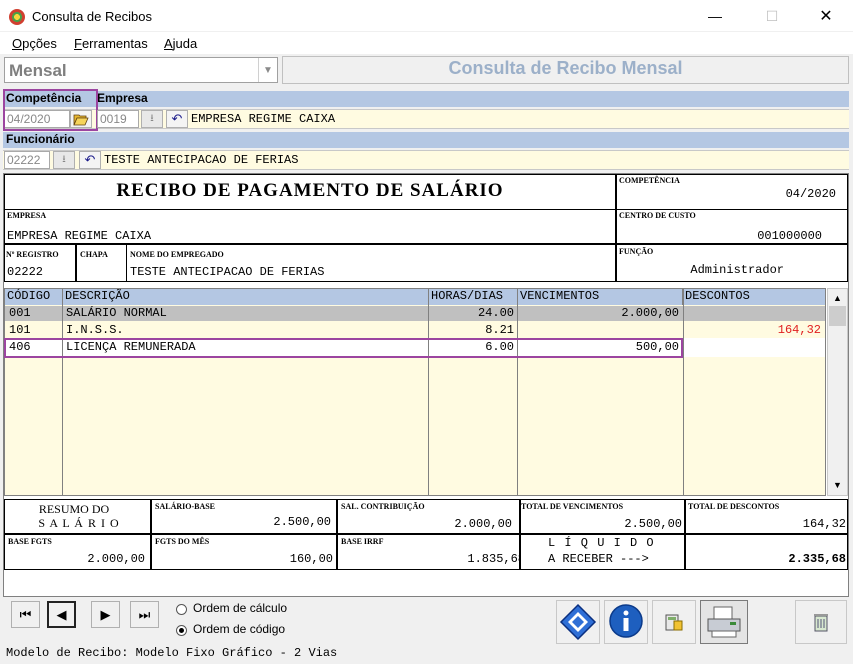 The image size is (853, 664). I want to click on funcionario-undo-icon: ↶, so click(90, 160).